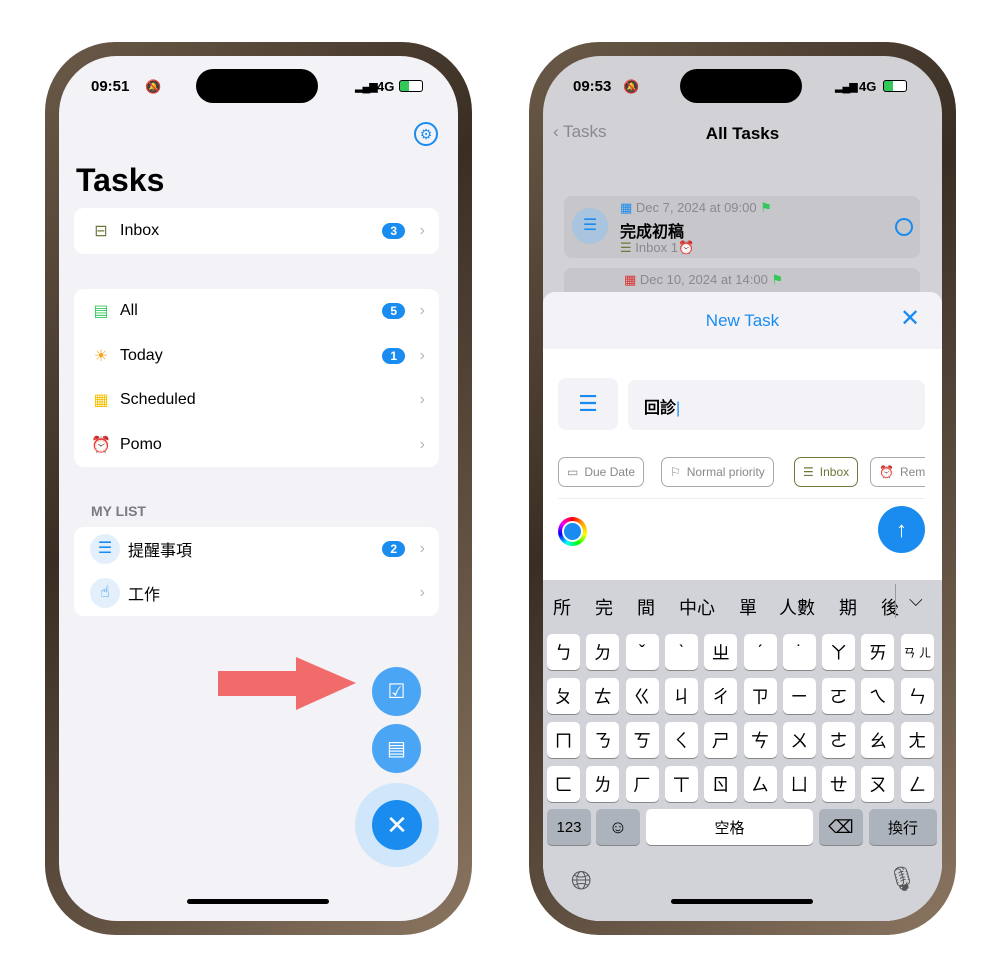 Image resolution: width=1000 pixels, height=977 pixels. I want to click on key: ㄐ, so click(681, 696).